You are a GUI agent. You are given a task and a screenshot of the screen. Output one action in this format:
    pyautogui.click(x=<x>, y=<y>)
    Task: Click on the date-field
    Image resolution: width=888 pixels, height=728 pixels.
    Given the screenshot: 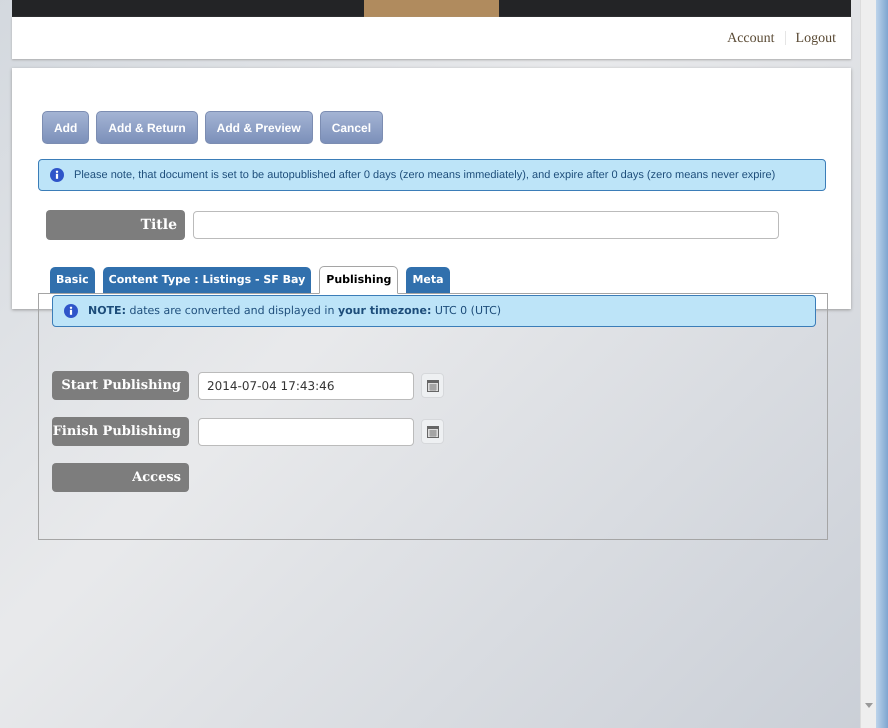 What is the action you would take?
    pyautogui.click(x=306, y=432)
    